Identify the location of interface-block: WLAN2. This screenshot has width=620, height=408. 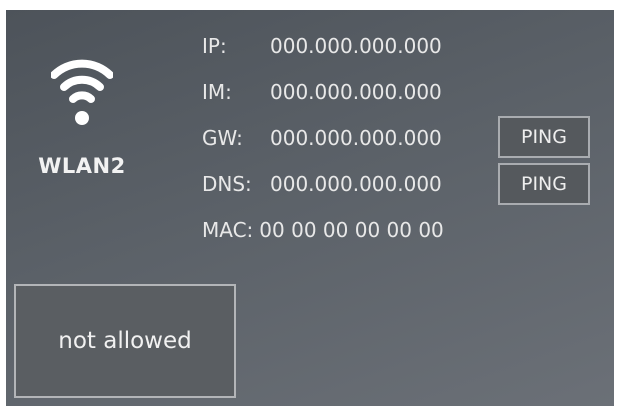
(82, 115).